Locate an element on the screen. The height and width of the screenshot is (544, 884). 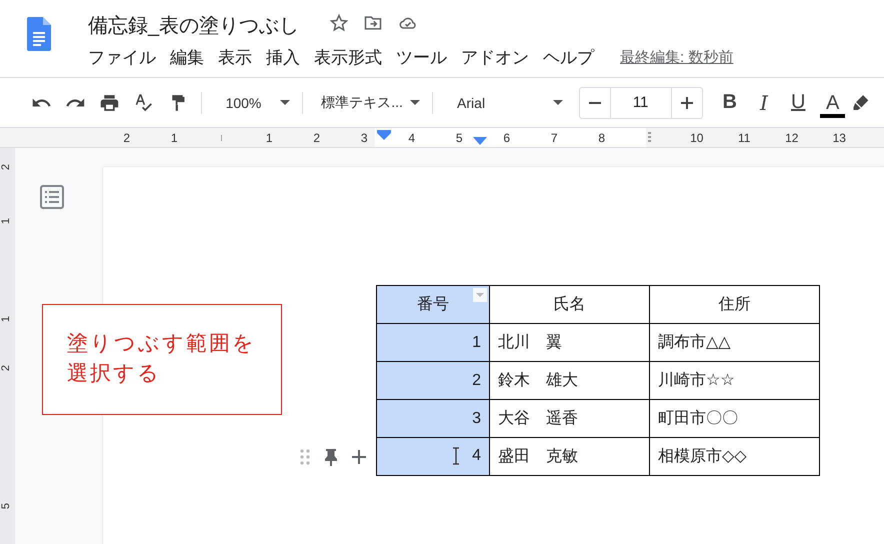
table-cell: 4 is located at coordinates (433, 457).